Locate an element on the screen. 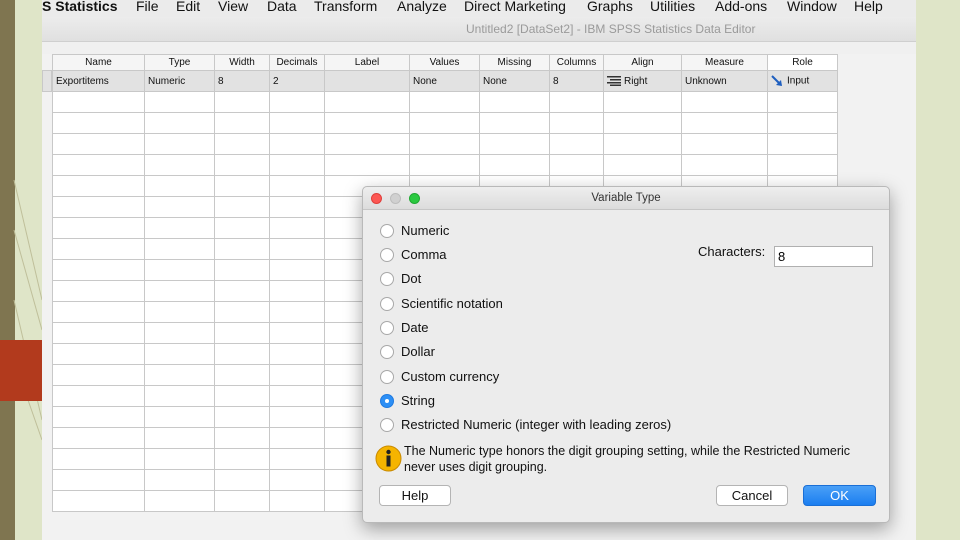  cell-role: Input is located at coordinates (802, 81).